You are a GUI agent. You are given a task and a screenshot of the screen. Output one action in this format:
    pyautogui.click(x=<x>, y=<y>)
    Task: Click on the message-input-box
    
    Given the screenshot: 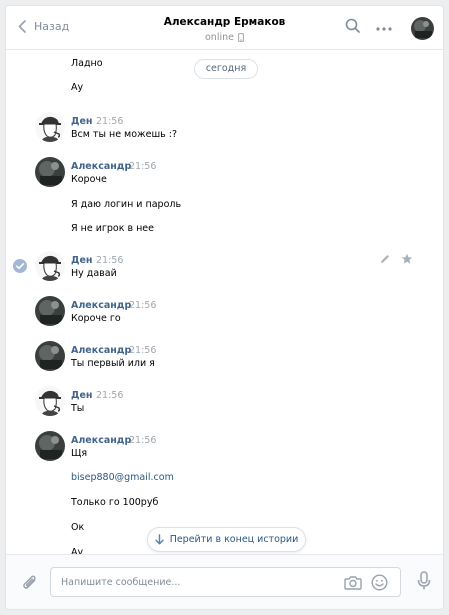 What is the action you would take?
    pyautogui.click(x=225, y=582)
    